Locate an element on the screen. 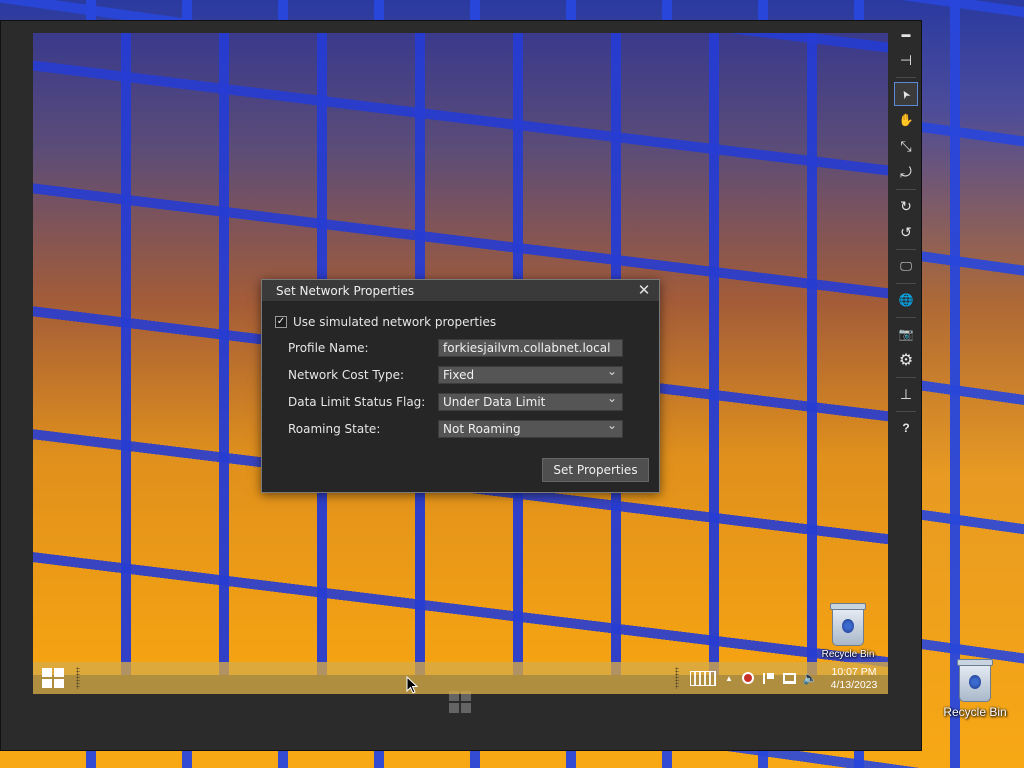 Image resolution: width=1024 pixels, height=768 pixels. checkmark-icon: ✓ is located at coordinates (281, 321).